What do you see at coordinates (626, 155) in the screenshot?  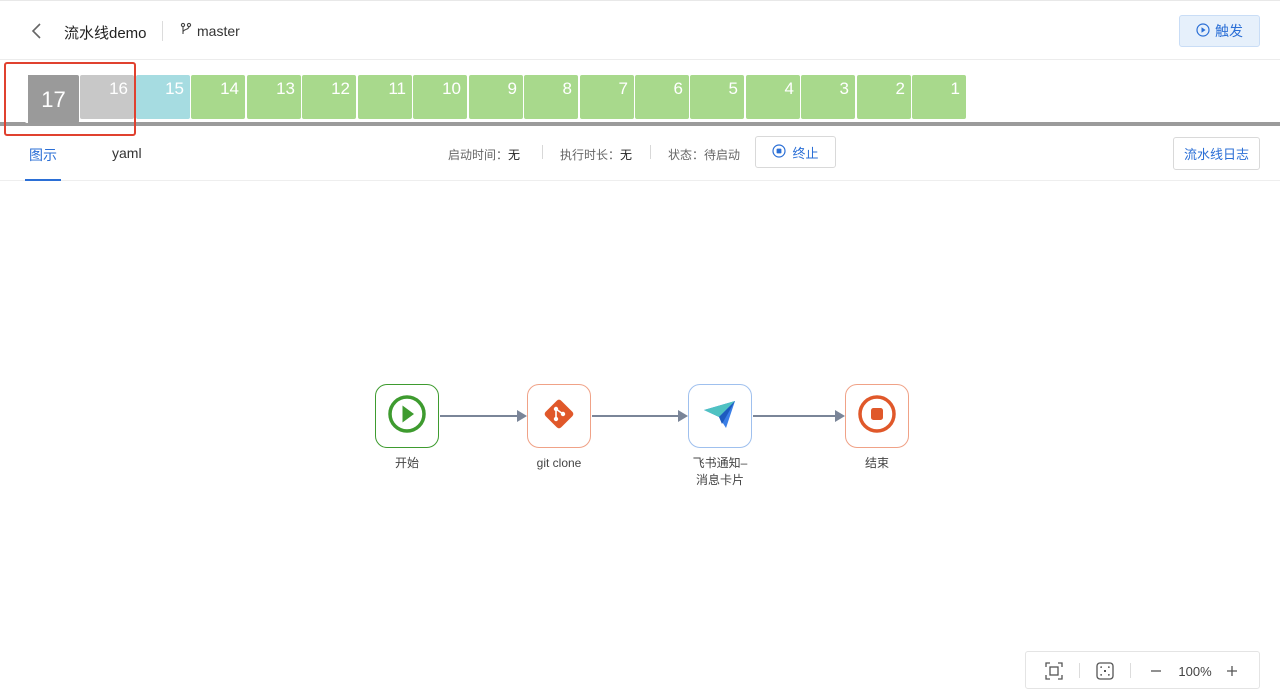 I see `duration-value: 无` at bounding box center [626, 155].